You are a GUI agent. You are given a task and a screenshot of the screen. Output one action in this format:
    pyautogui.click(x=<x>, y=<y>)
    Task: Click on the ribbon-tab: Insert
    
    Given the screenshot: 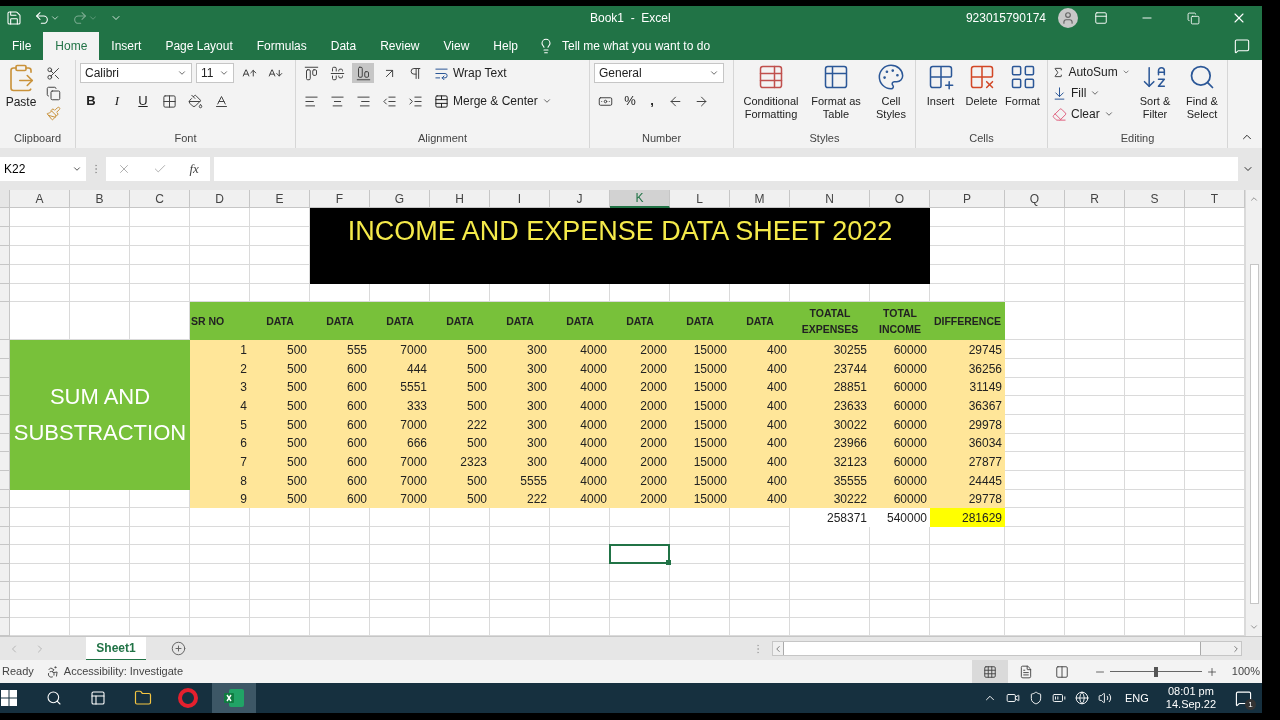 What is the action you would take?
    pyautogui.click(x=126, y=46)
    